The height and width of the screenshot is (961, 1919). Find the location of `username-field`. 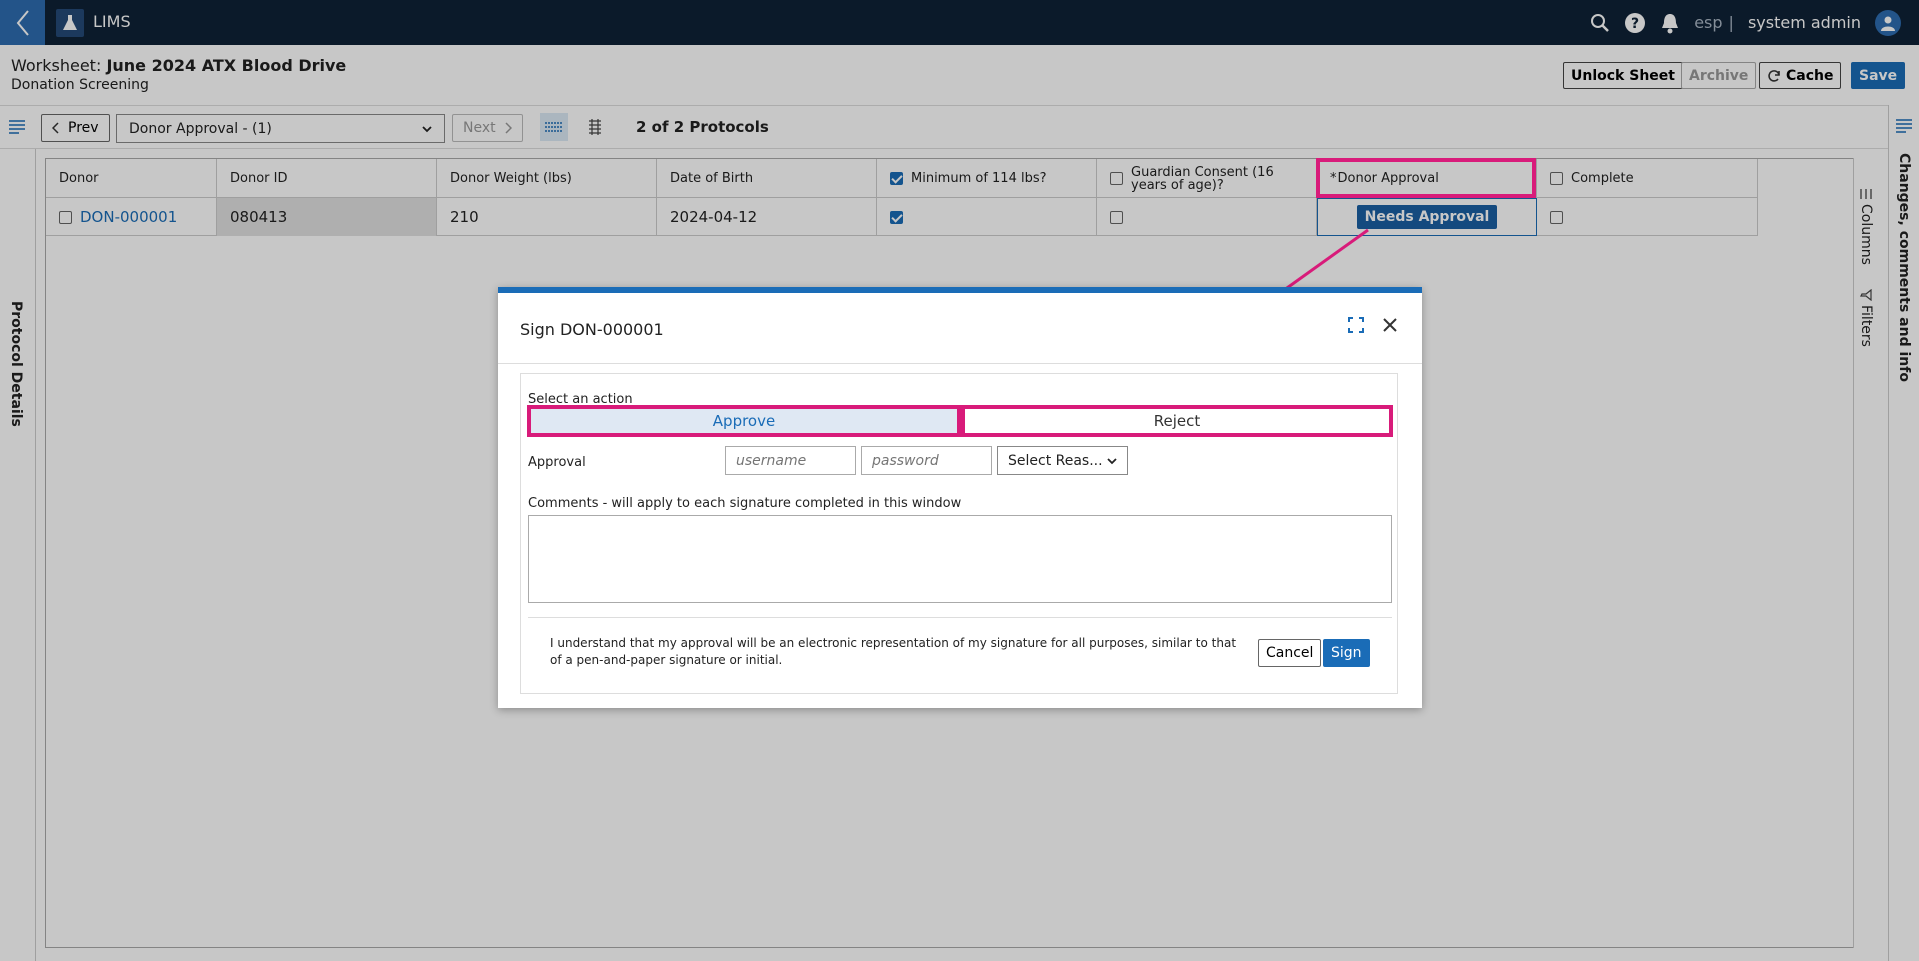

username-field is located at coordinates (790, 460).